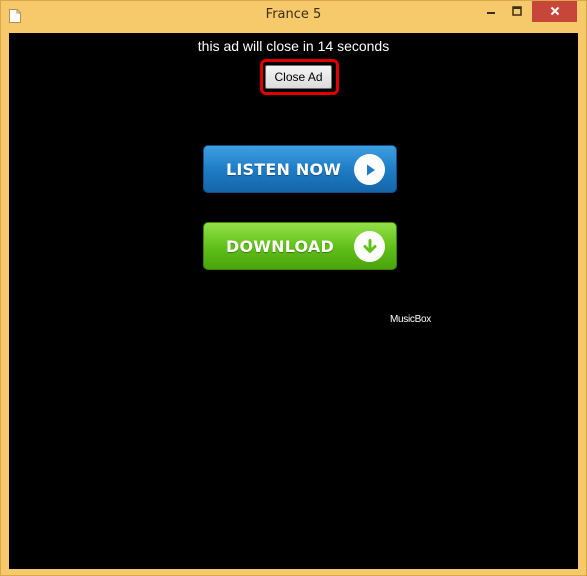 This screenshot has height=576, width=587. Describe the element at coordinates (298, 77) in the screenshot. I see `close-ad-button: Close Ad` at that location.